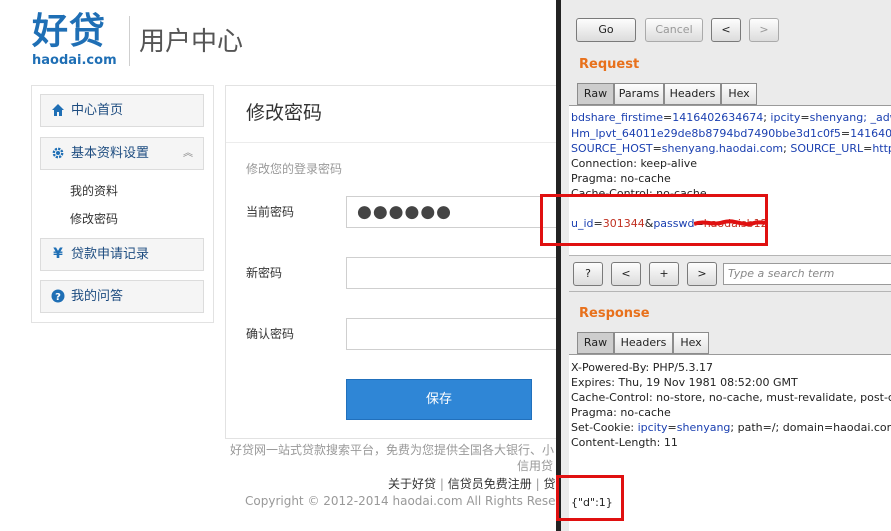 The width and height of the screenshot is (891, 531). I want to click on sidebar-subitem-my-profile: 我的资料, so click(94, 191).